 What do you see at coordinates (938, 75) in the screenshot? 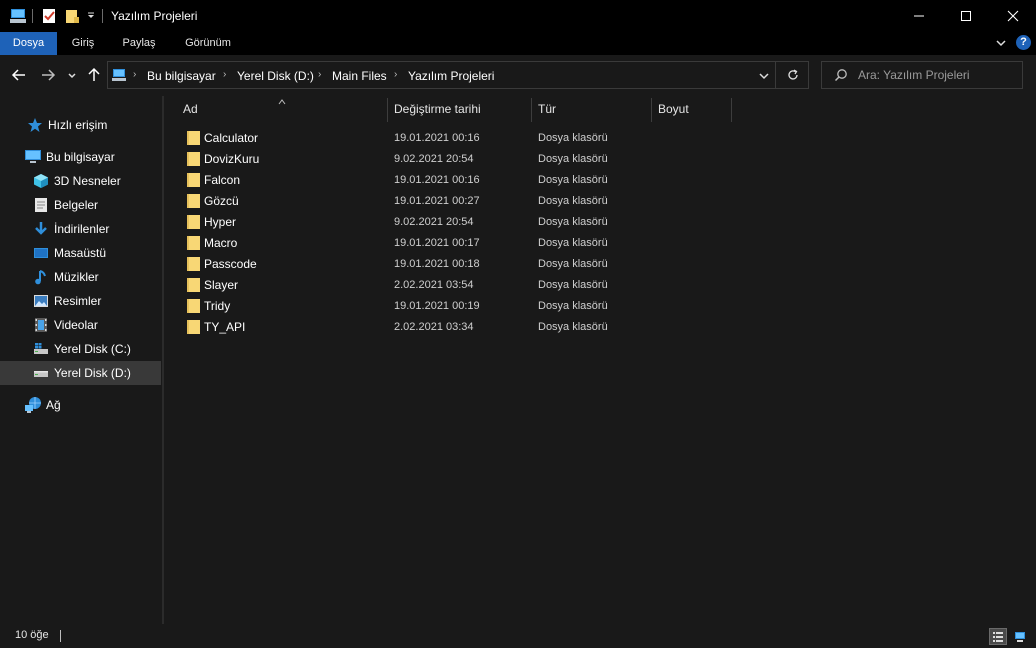
I see `search-input` at bounding box center [938, 75].